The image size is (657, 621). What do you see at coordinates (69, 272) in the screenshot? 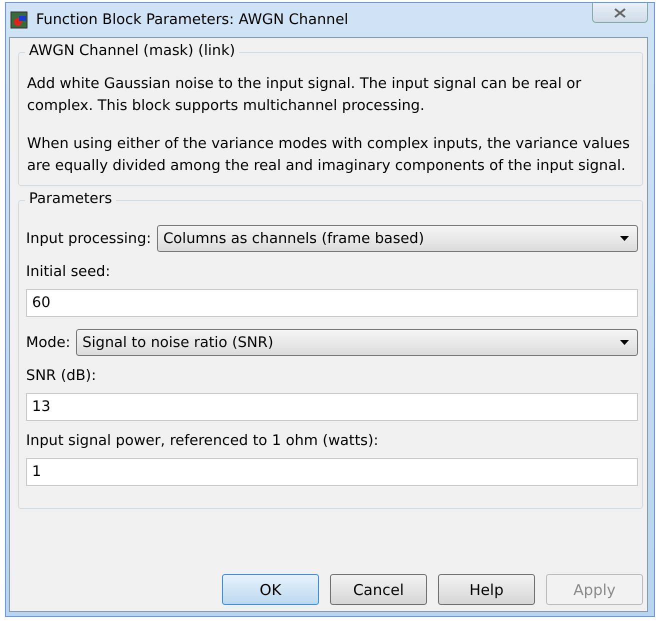
I see `field-label: Initial seed:` at bounding box center [69, 272].